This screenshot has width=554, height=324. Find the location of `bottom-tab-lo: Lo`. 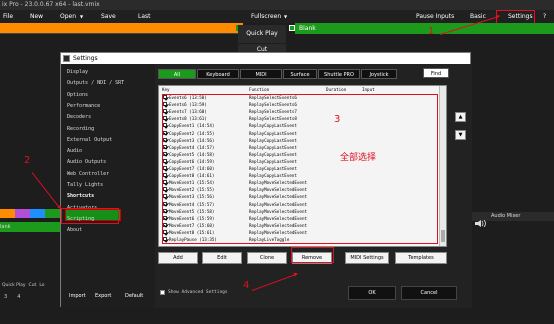

bottom-tab-lo: Lo is located at coordinates (41, 287).